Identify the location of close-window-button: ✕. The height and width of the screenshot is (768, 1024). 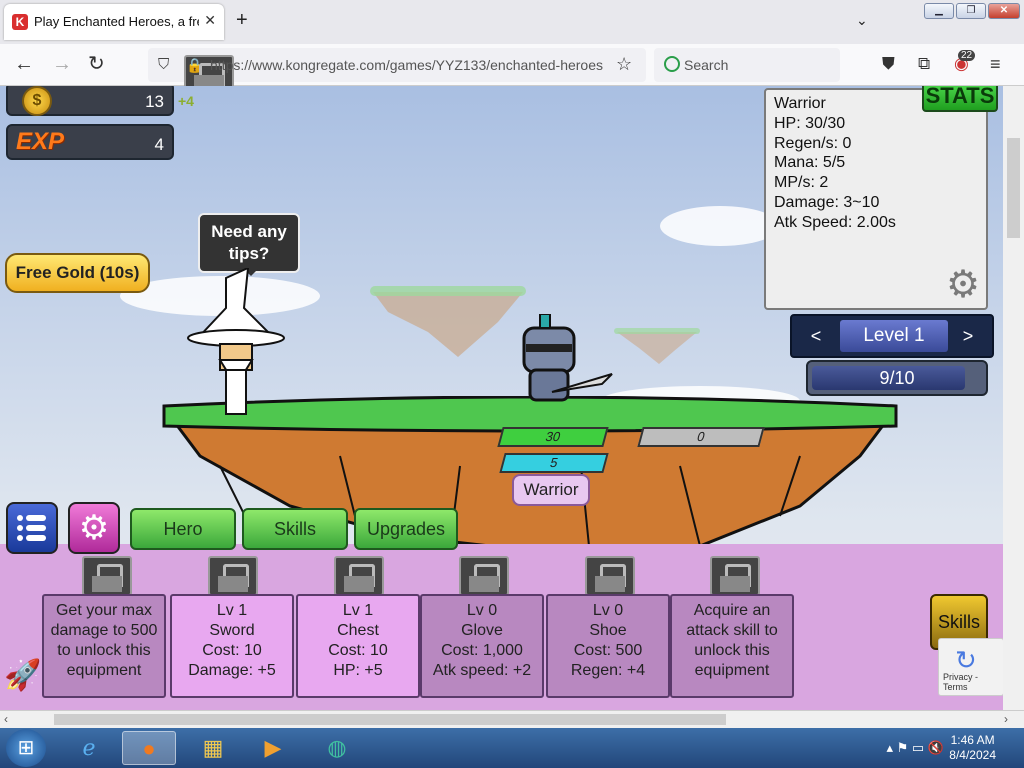
(1004, 11).